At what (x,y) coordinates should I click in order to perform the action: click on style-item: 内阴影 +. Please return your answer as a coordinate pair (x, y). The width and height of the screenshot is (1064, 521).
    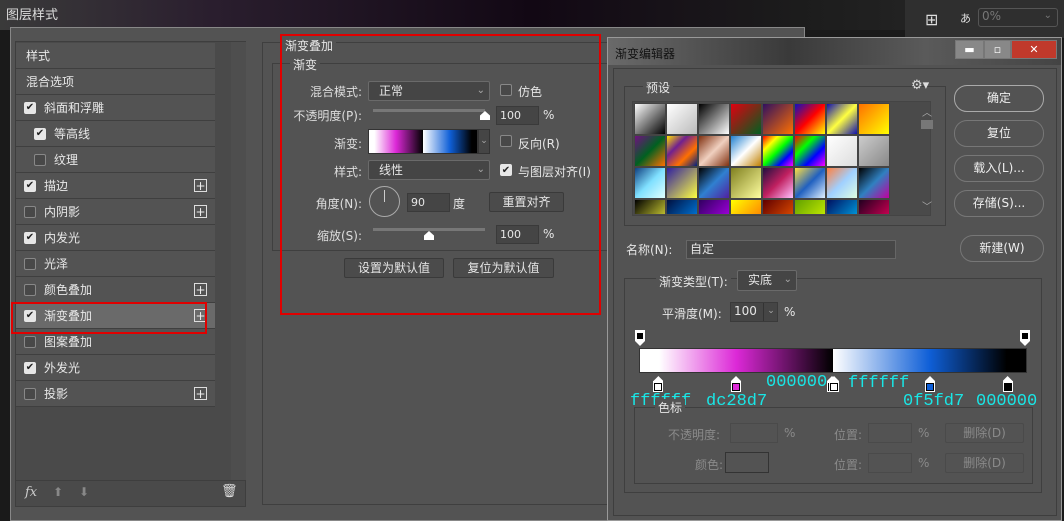
    Looking at the image, I should click on (115, 212).